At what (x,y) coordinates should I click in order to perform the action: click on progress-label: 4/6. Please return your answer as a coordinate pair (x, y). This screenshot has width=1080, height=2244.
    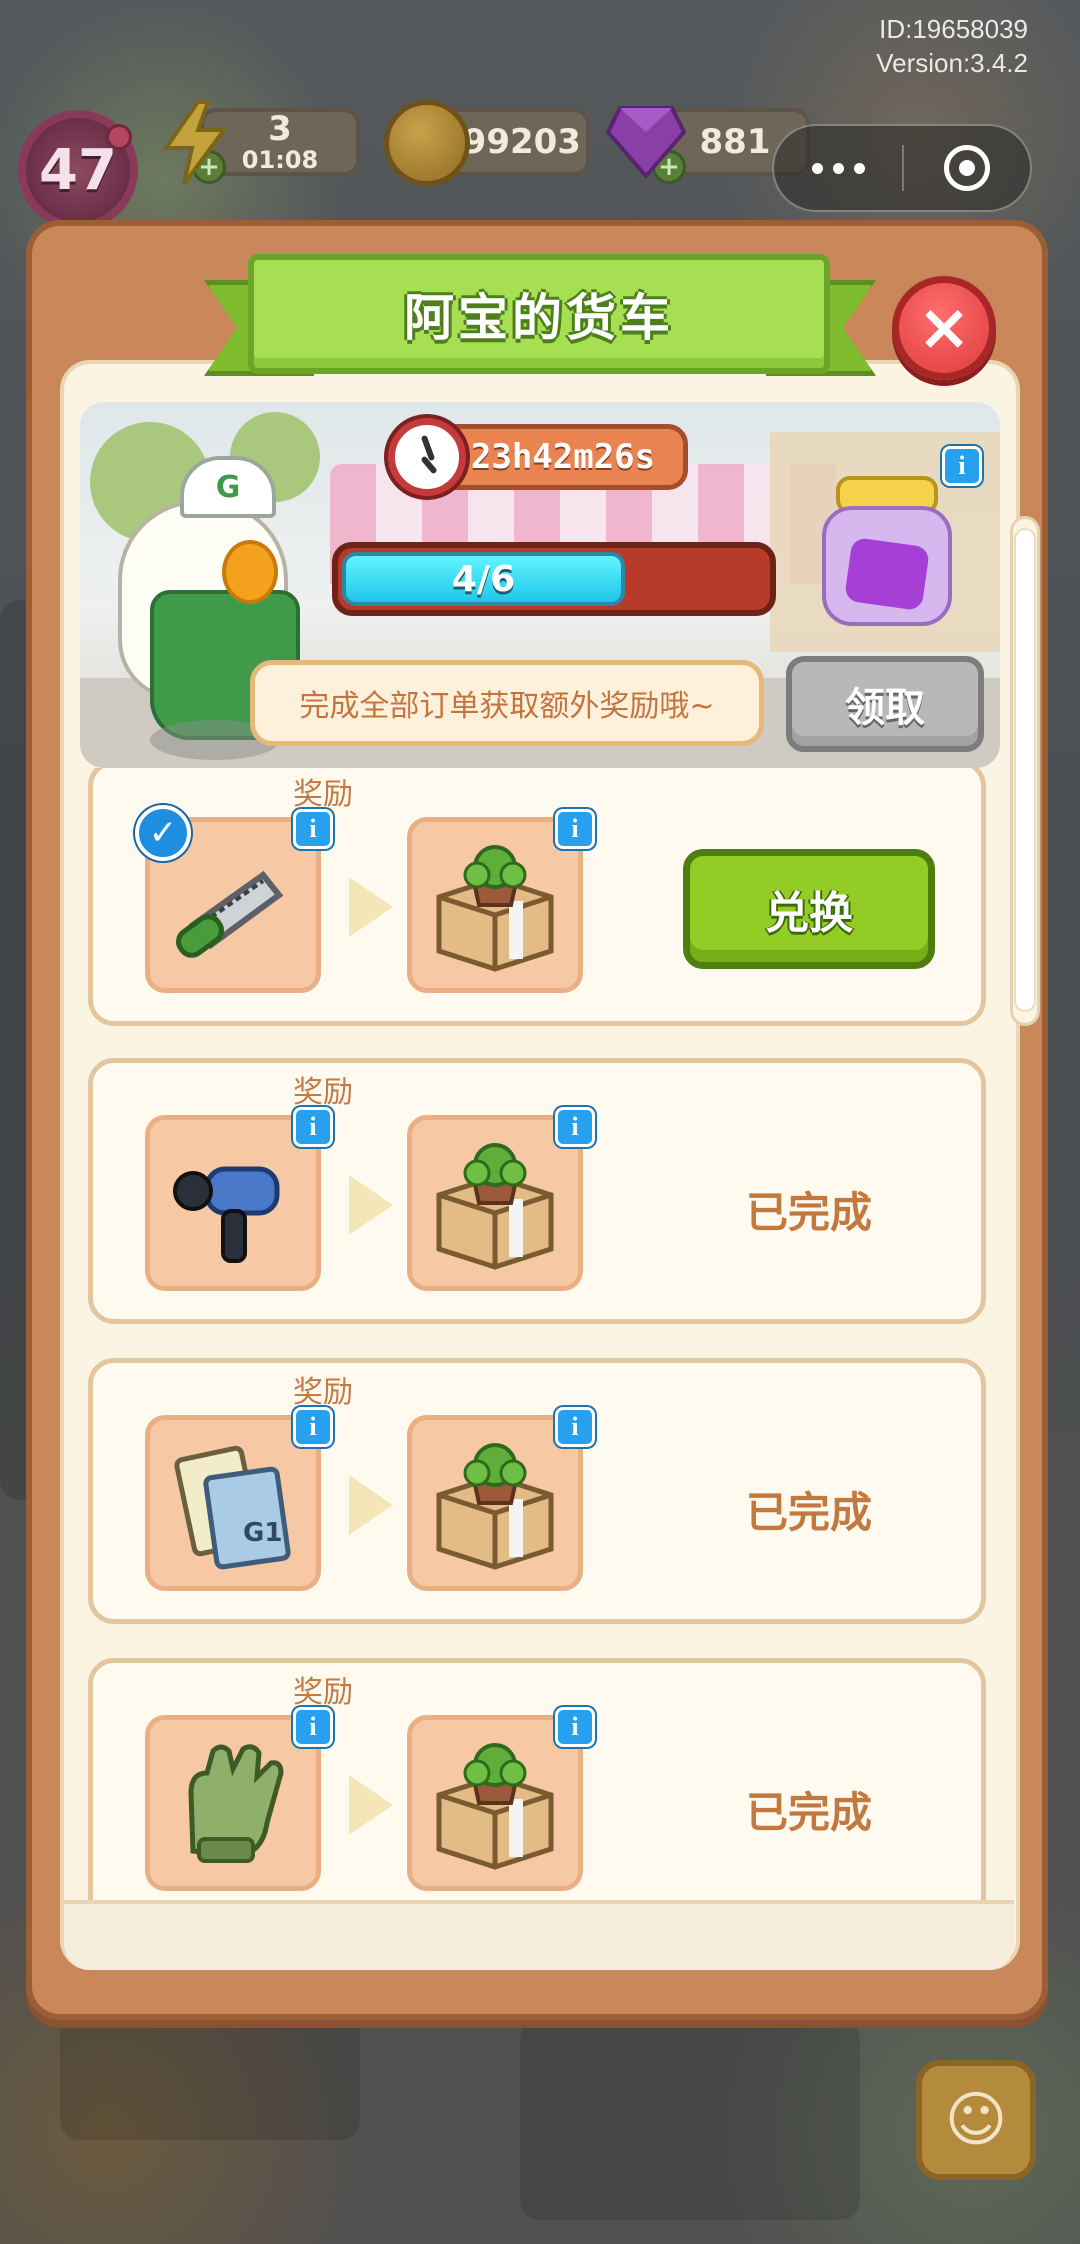
    Looking at the image, I should click on (483, 579).